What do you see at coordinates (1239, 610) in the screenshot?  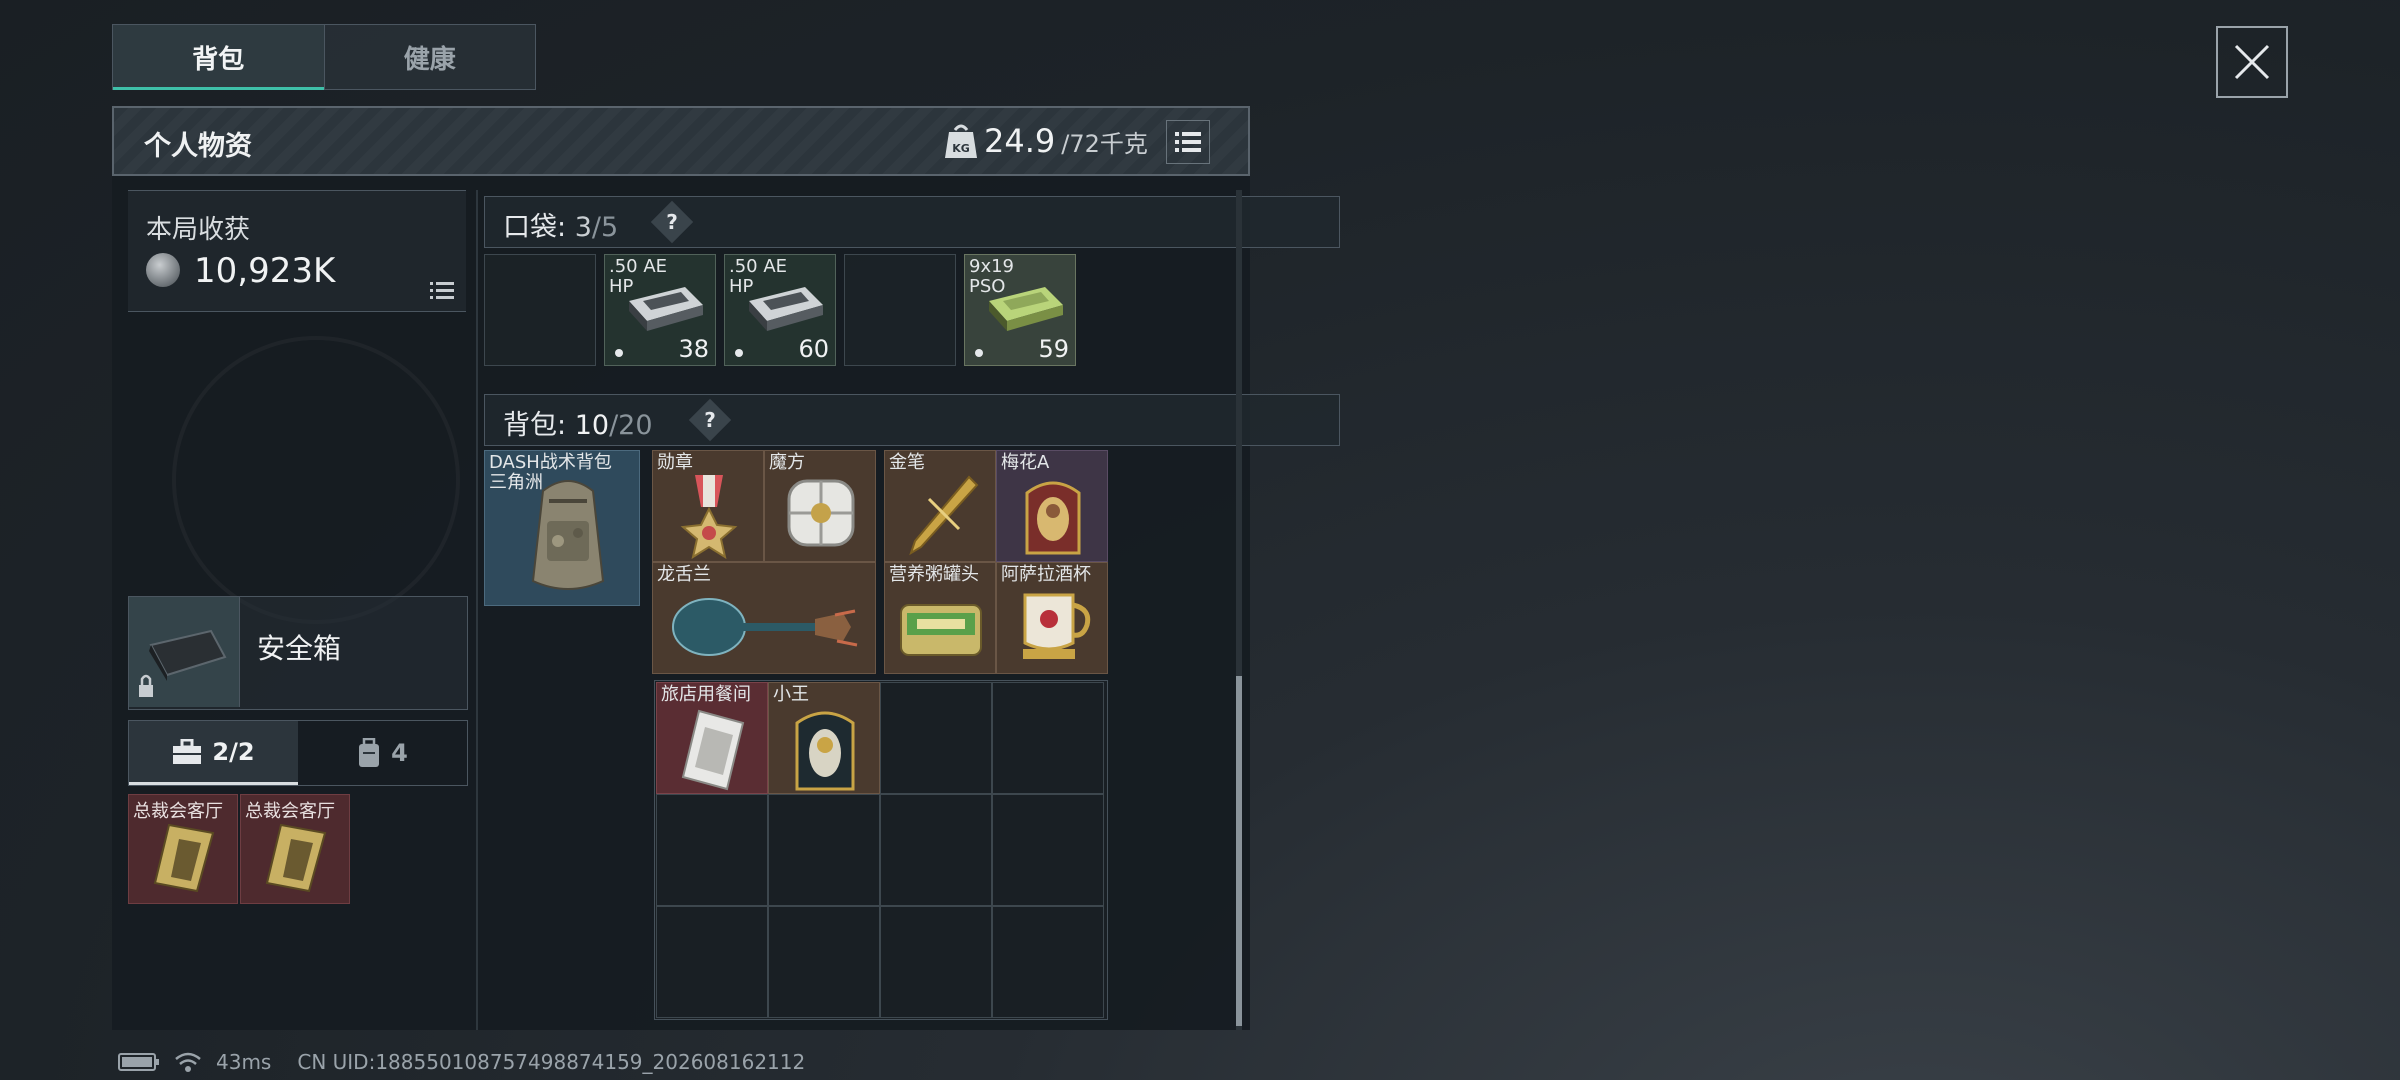 I see `inventory-scrollbar` at bounding box center [1239, 610].